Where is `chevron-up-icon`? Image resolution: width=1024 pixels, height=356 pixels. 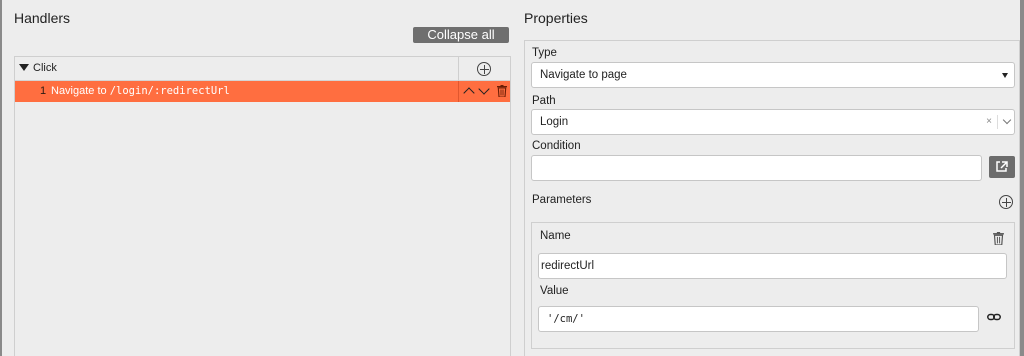
chevron-up-icon is located at coordinates (469, 93).